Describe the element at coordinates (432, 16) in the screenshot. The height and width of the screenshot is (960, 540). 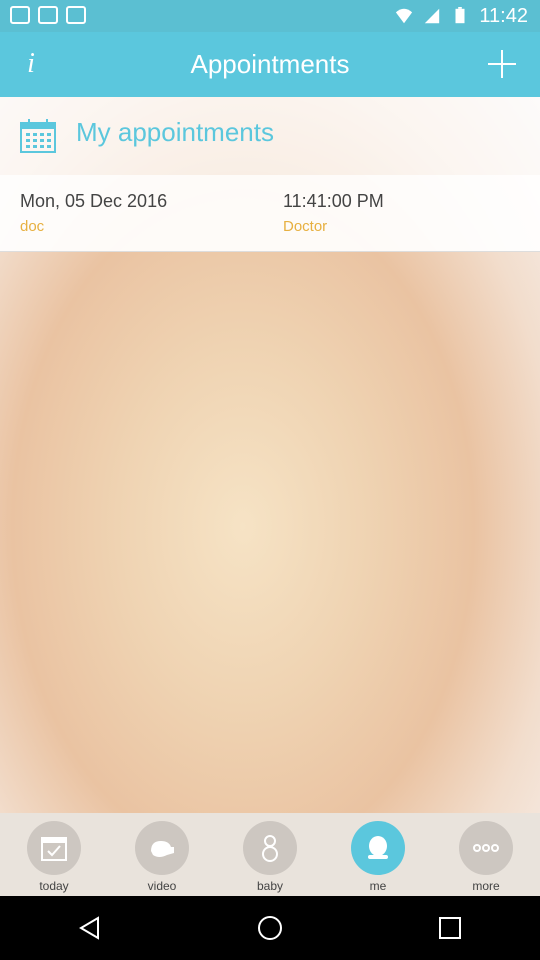
I see `signal-icon` at that location.